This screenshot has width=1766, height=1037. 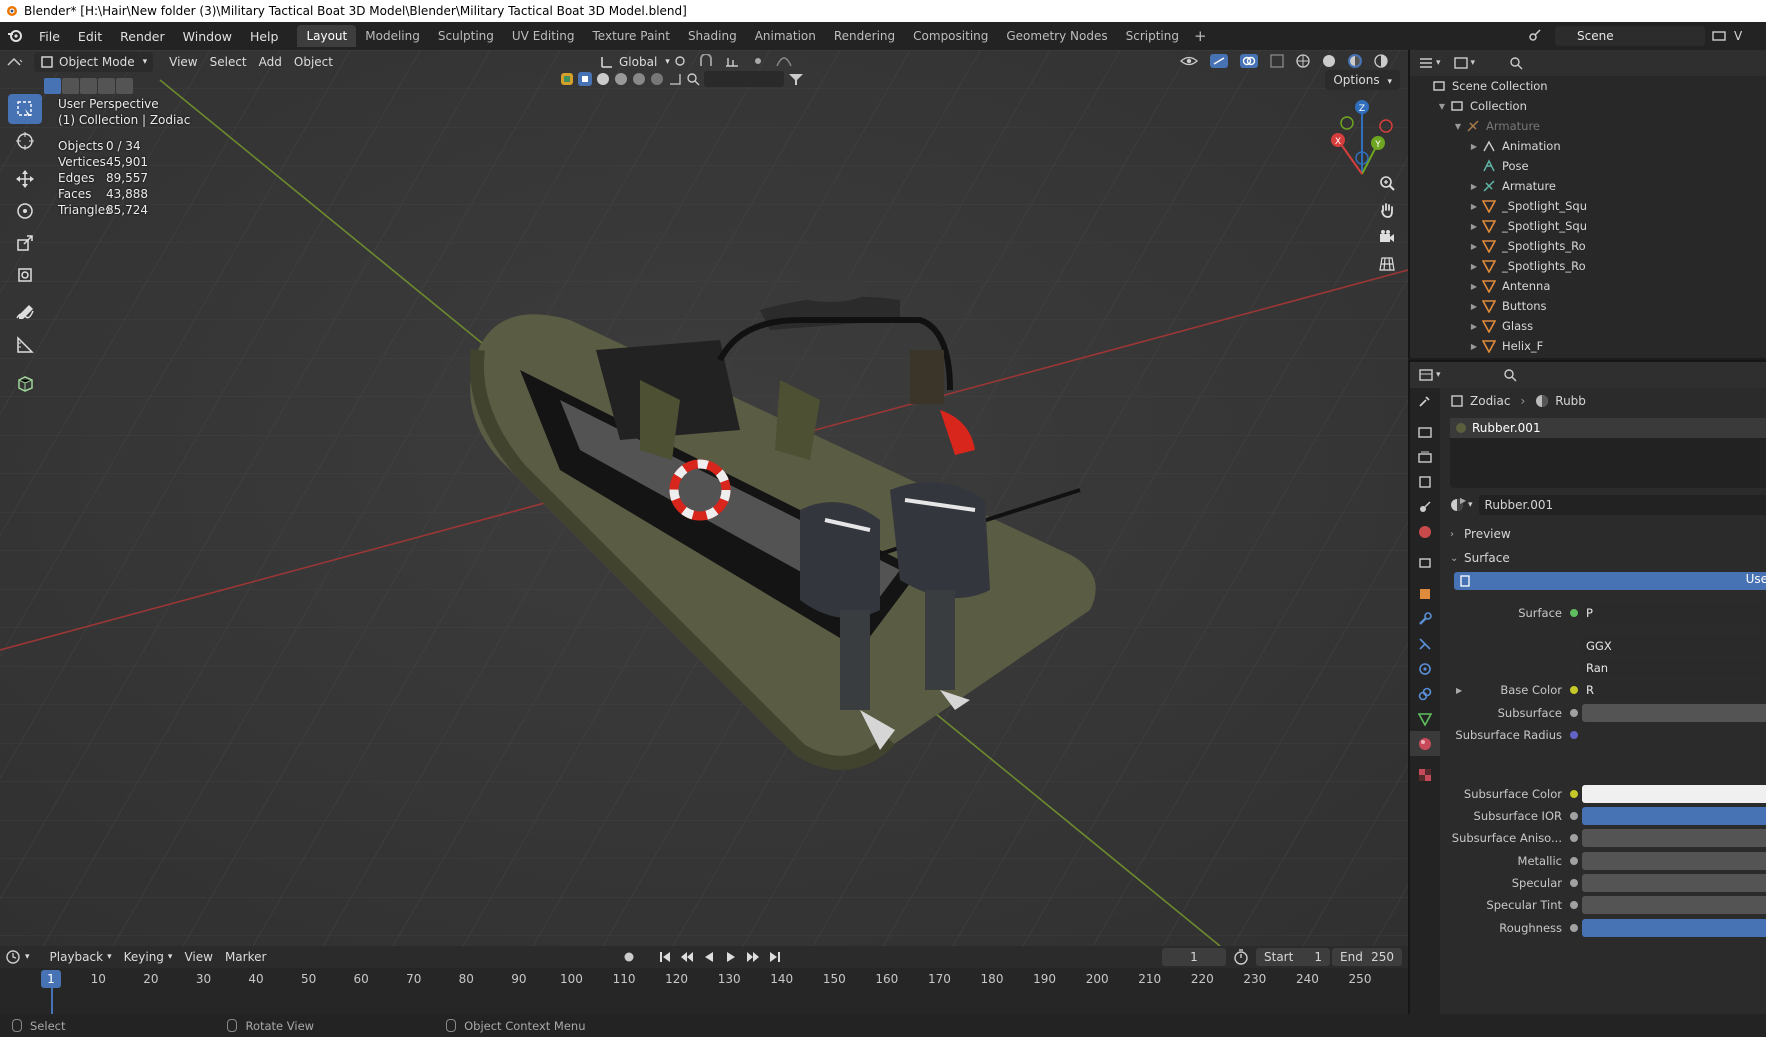 I want to click on prop-value: R, so click(x=1674, y=690).